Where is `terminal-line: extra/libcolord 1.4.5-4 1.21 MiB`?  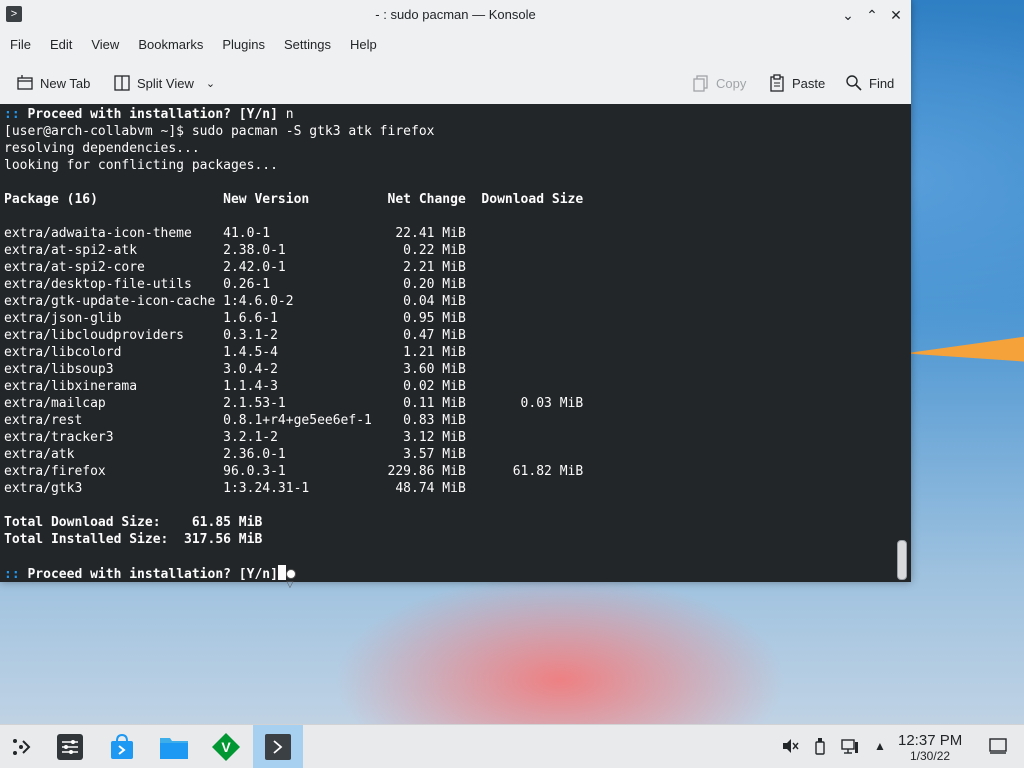
terminal-line: extra/libcolord 1.4.5-4 1.21 MiB is located at coordinates (235, 352).